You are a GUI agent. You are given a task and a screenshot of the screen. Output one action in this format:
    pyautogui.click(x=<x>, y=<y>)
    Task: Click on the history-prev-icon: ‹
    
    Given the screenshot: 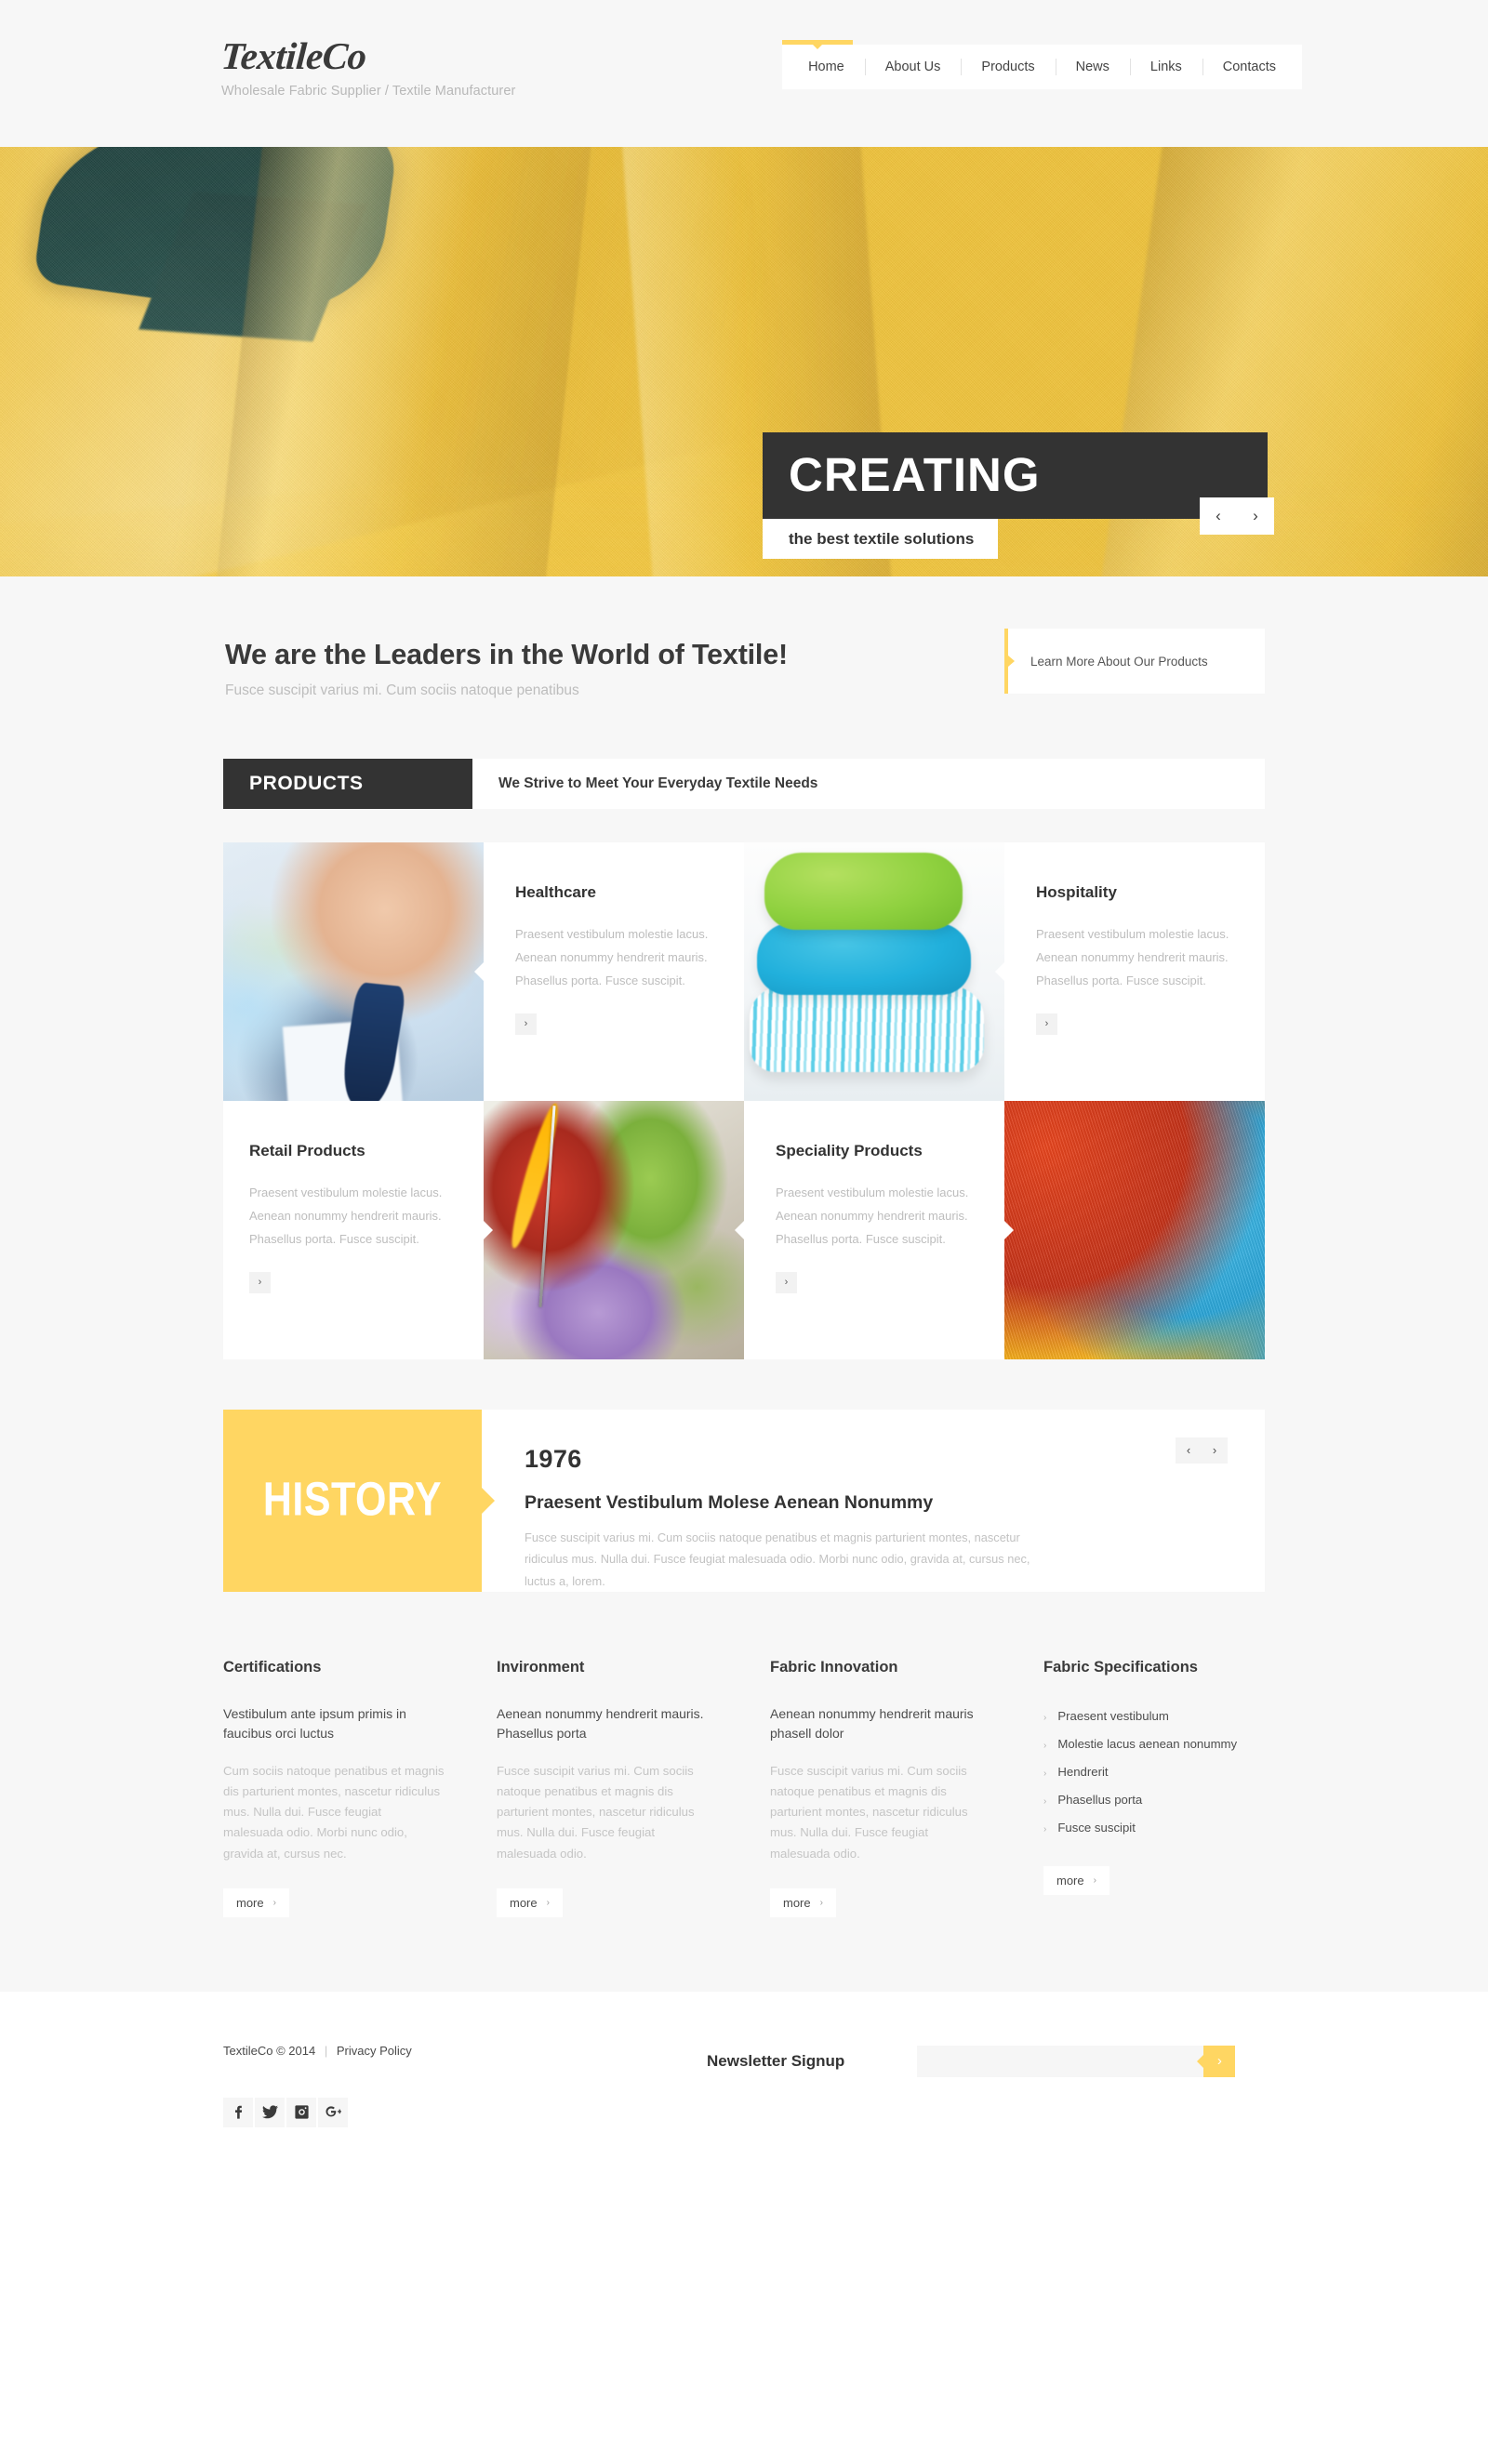 What is the action you would take?
    pyautogui.click(x=1189, y=1450)
    